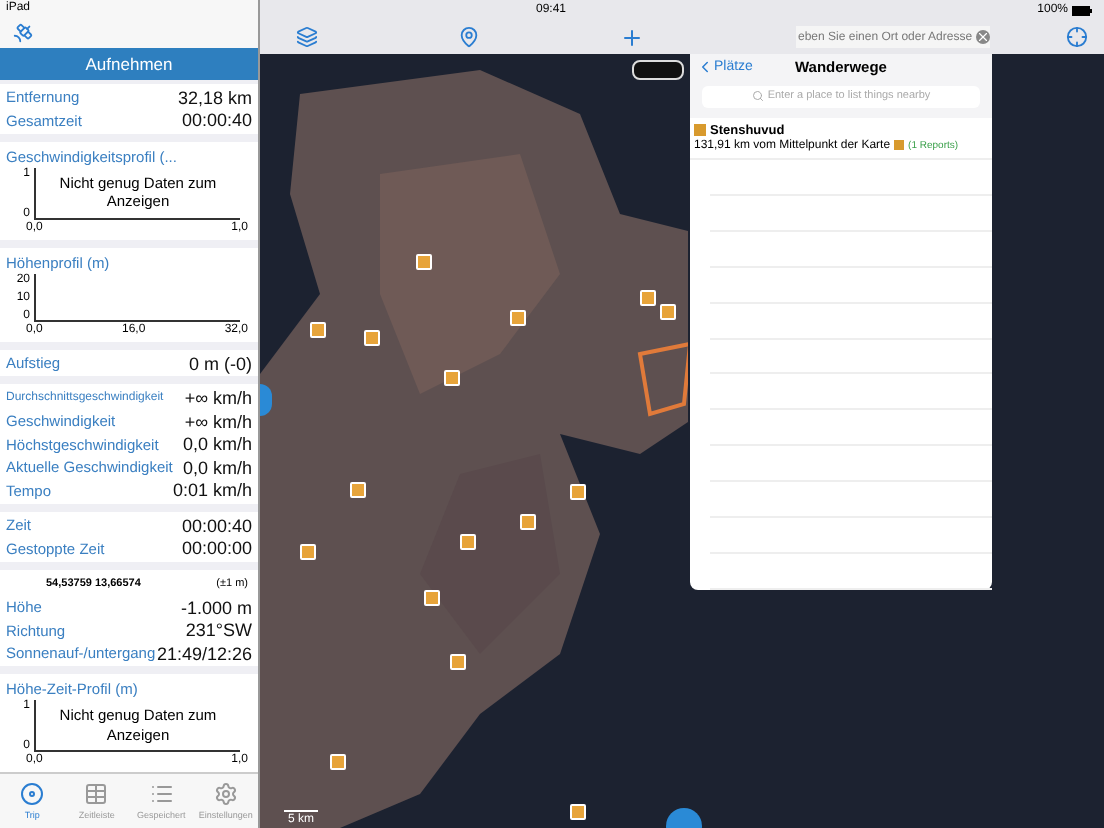  Describe the element at coordinates (216, 607) in the screenshot. I see `stat-value: -1.000 m` at that location.